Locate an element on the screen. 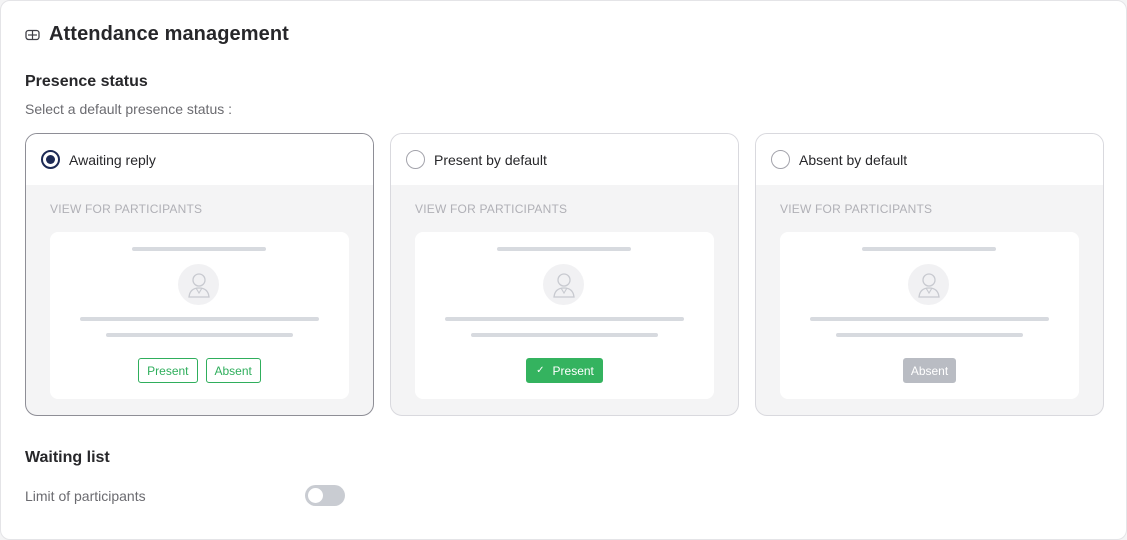 This screenshot has height=540, width=1127. option-header: Awaiting reply is located at coordinates (199, 159).